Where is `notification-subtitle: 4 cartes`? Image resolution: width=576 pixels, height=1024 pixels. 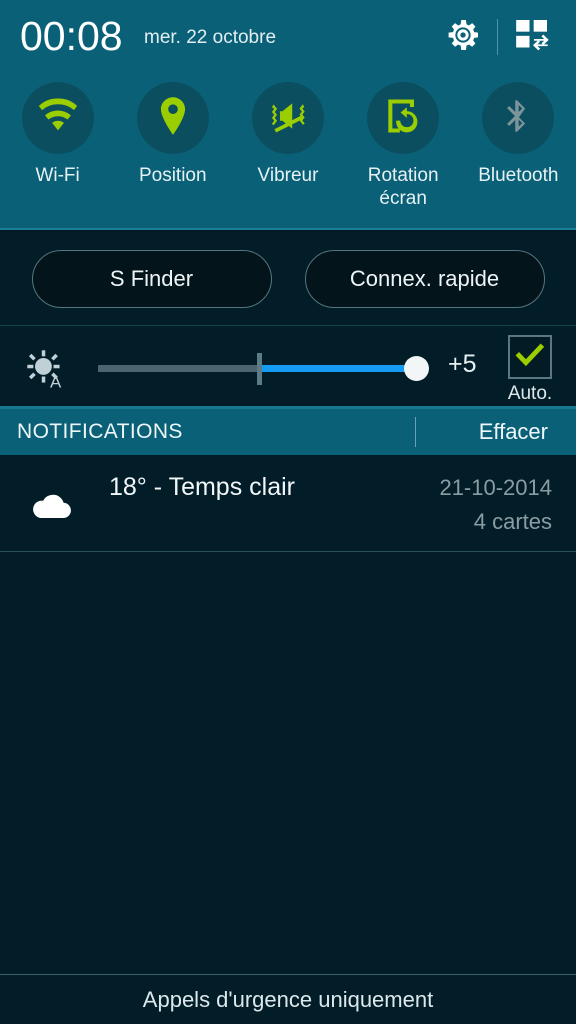
notification-subtitle: 4 cartes is located at coordinates (512, 521).